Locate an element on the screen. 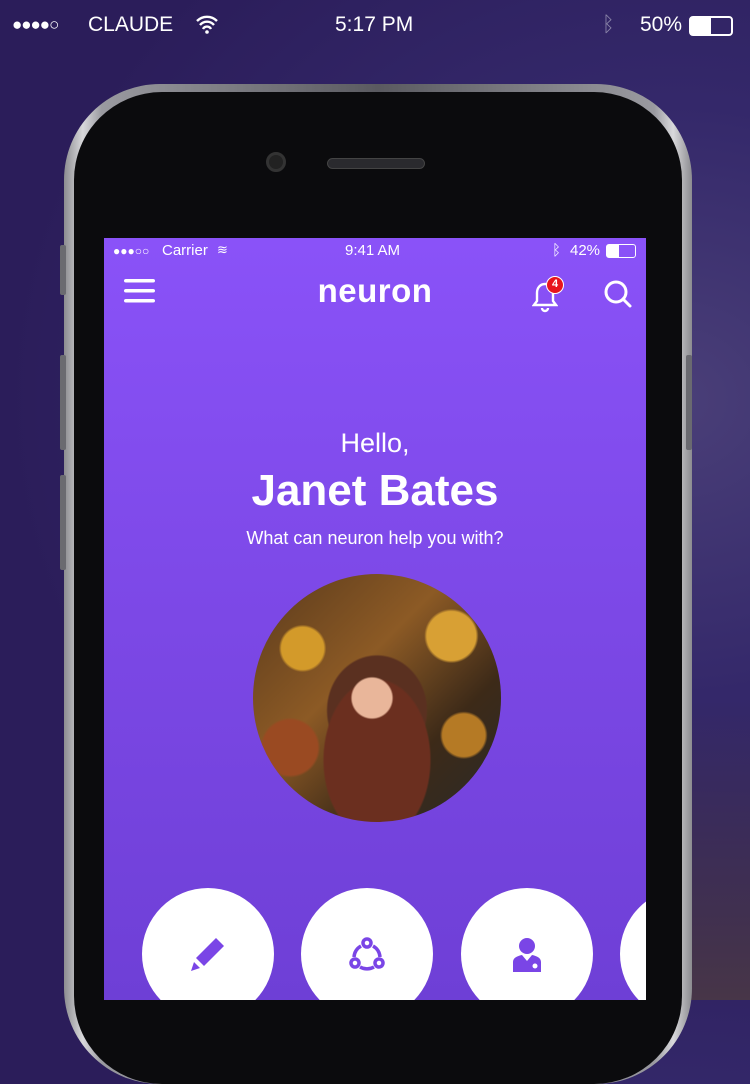 The image size is (750, 1084). os-time: 5:17 PM is located at coordinates (374, 24).